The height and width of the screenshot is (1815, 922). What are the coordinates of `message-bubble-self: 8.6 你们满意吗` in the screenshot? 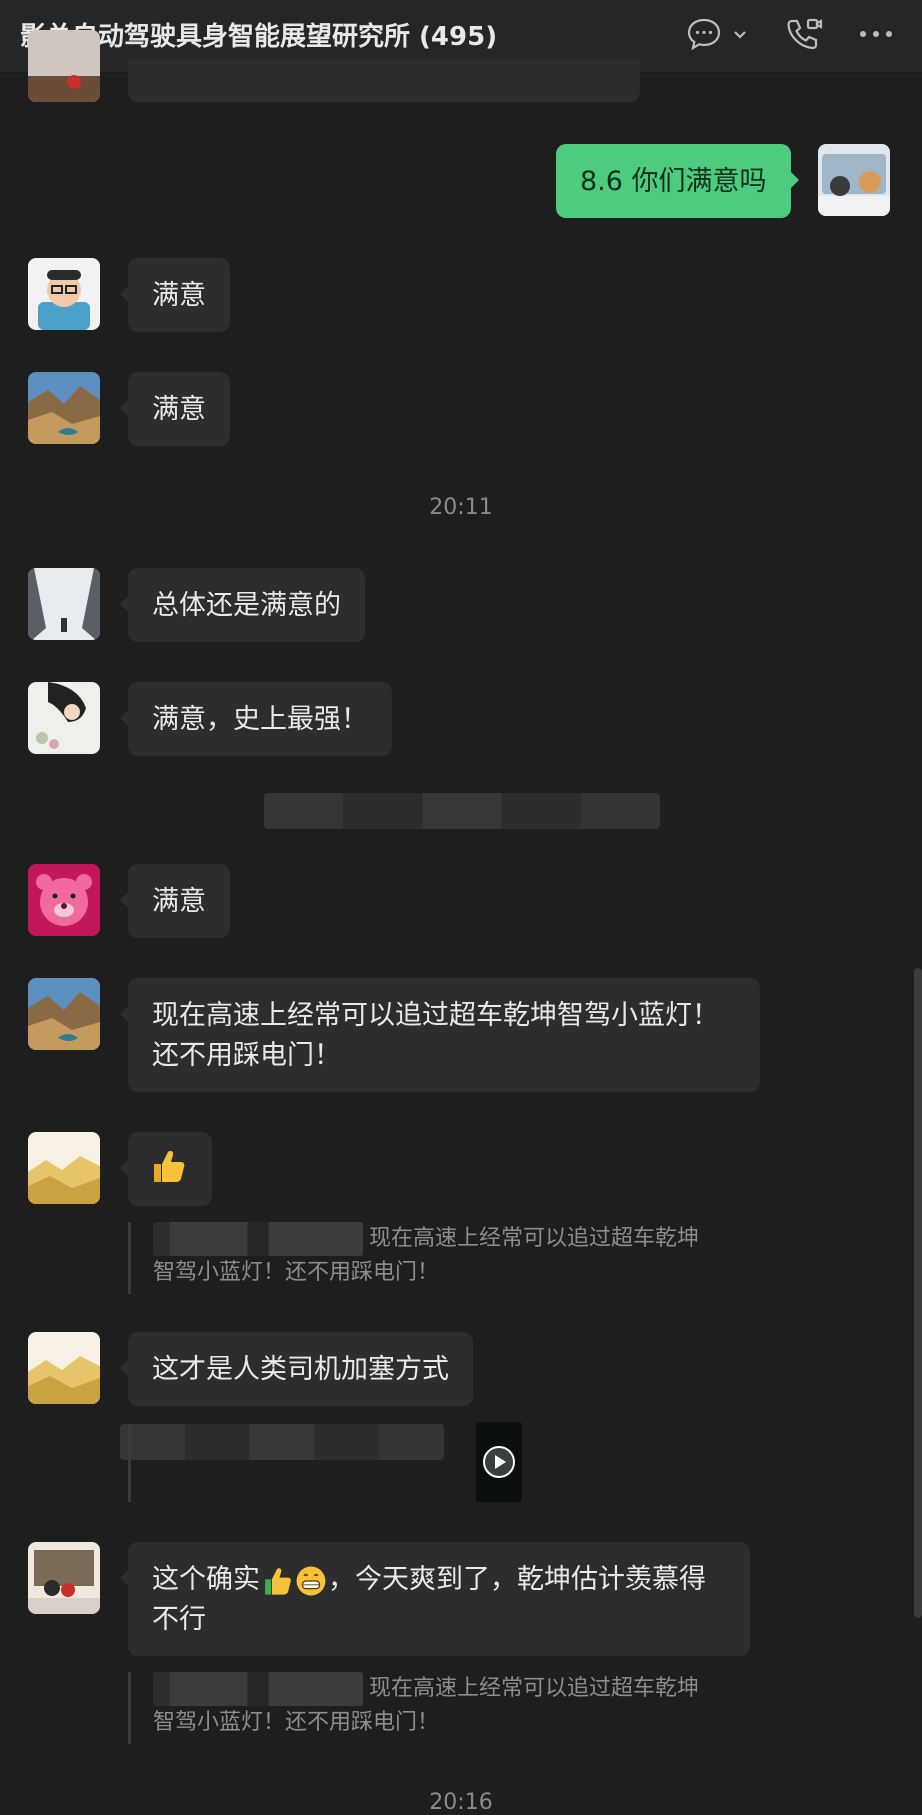 It's located at (677, 181).